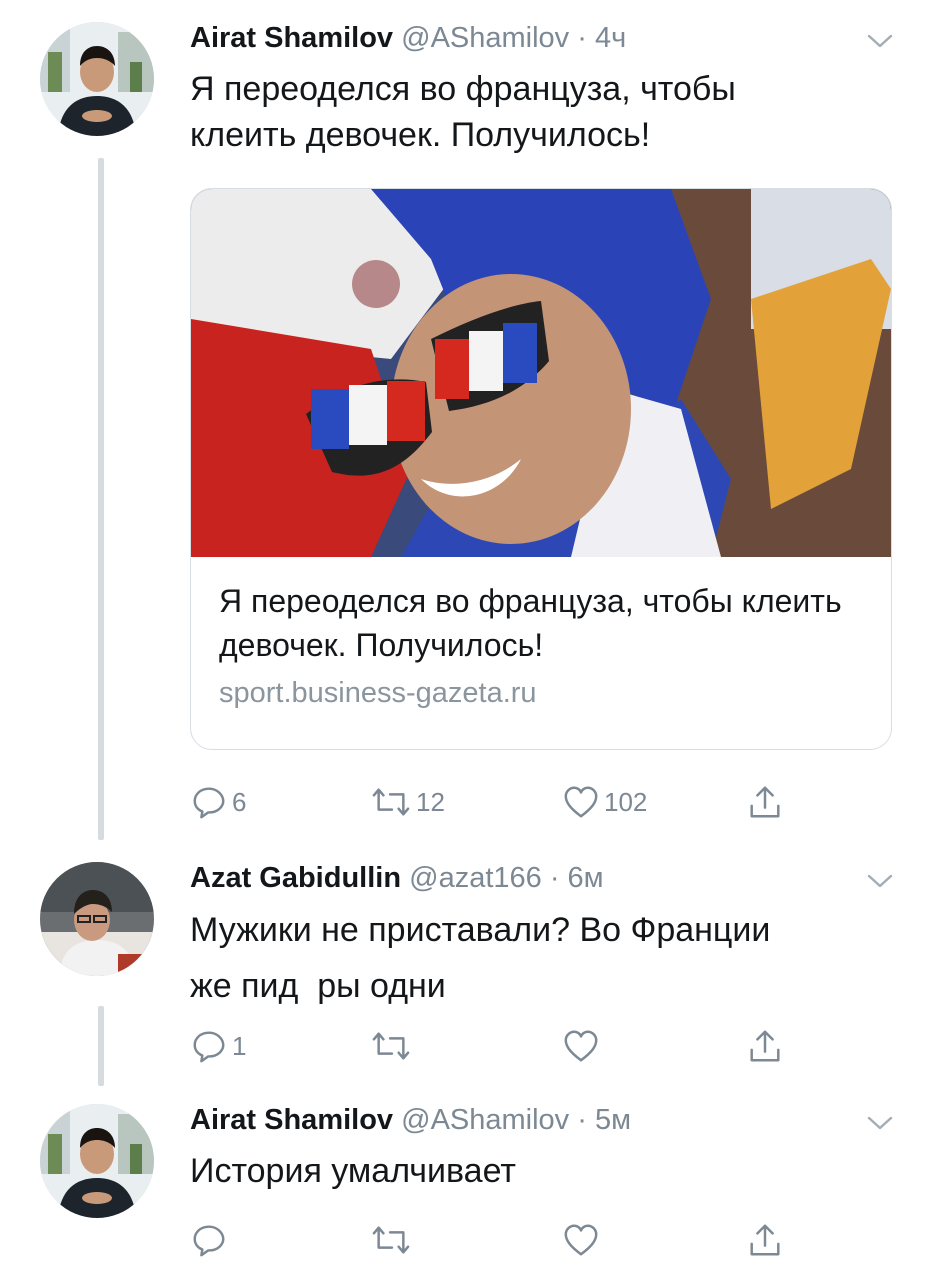 This screenshot has height=1280, width=932. Describe the element at coordinates (378, 693) in the screenshot. I see `card-url: sport.business-gazeta.ru` at that location.